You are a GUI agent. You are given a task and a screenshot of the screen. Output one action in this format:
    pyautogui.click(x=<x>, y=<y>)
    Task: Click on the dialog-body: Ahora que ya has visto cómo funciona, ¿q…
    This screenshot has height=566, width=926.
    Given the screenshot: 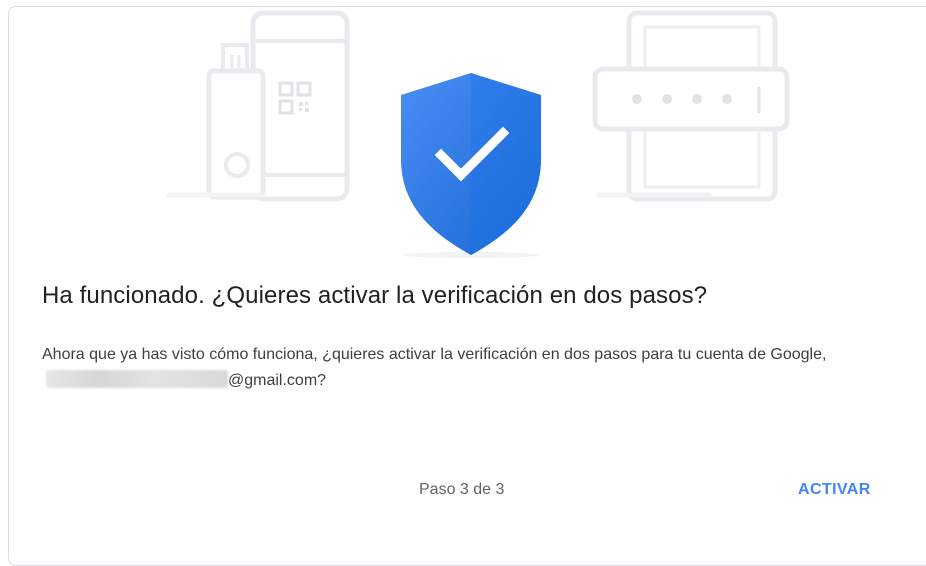 What is the action you would take?
    pyautogui.click(x=467, y=368)
    